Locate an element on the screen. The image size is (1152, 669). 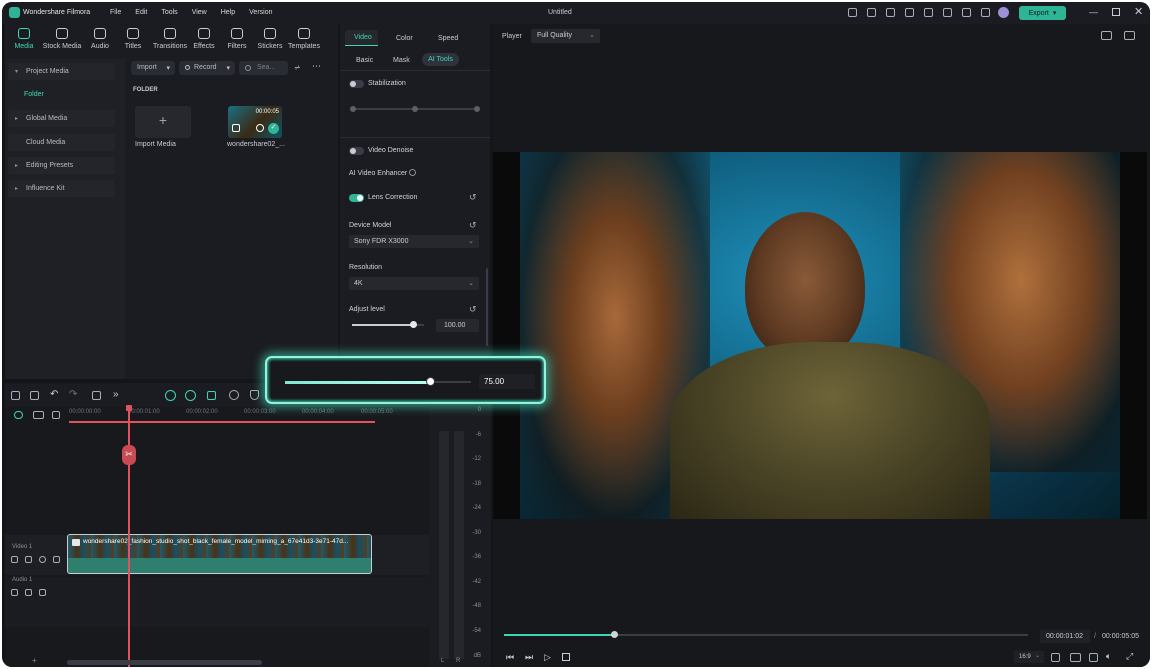
link-track-icon is located at coordinates (18, 415).